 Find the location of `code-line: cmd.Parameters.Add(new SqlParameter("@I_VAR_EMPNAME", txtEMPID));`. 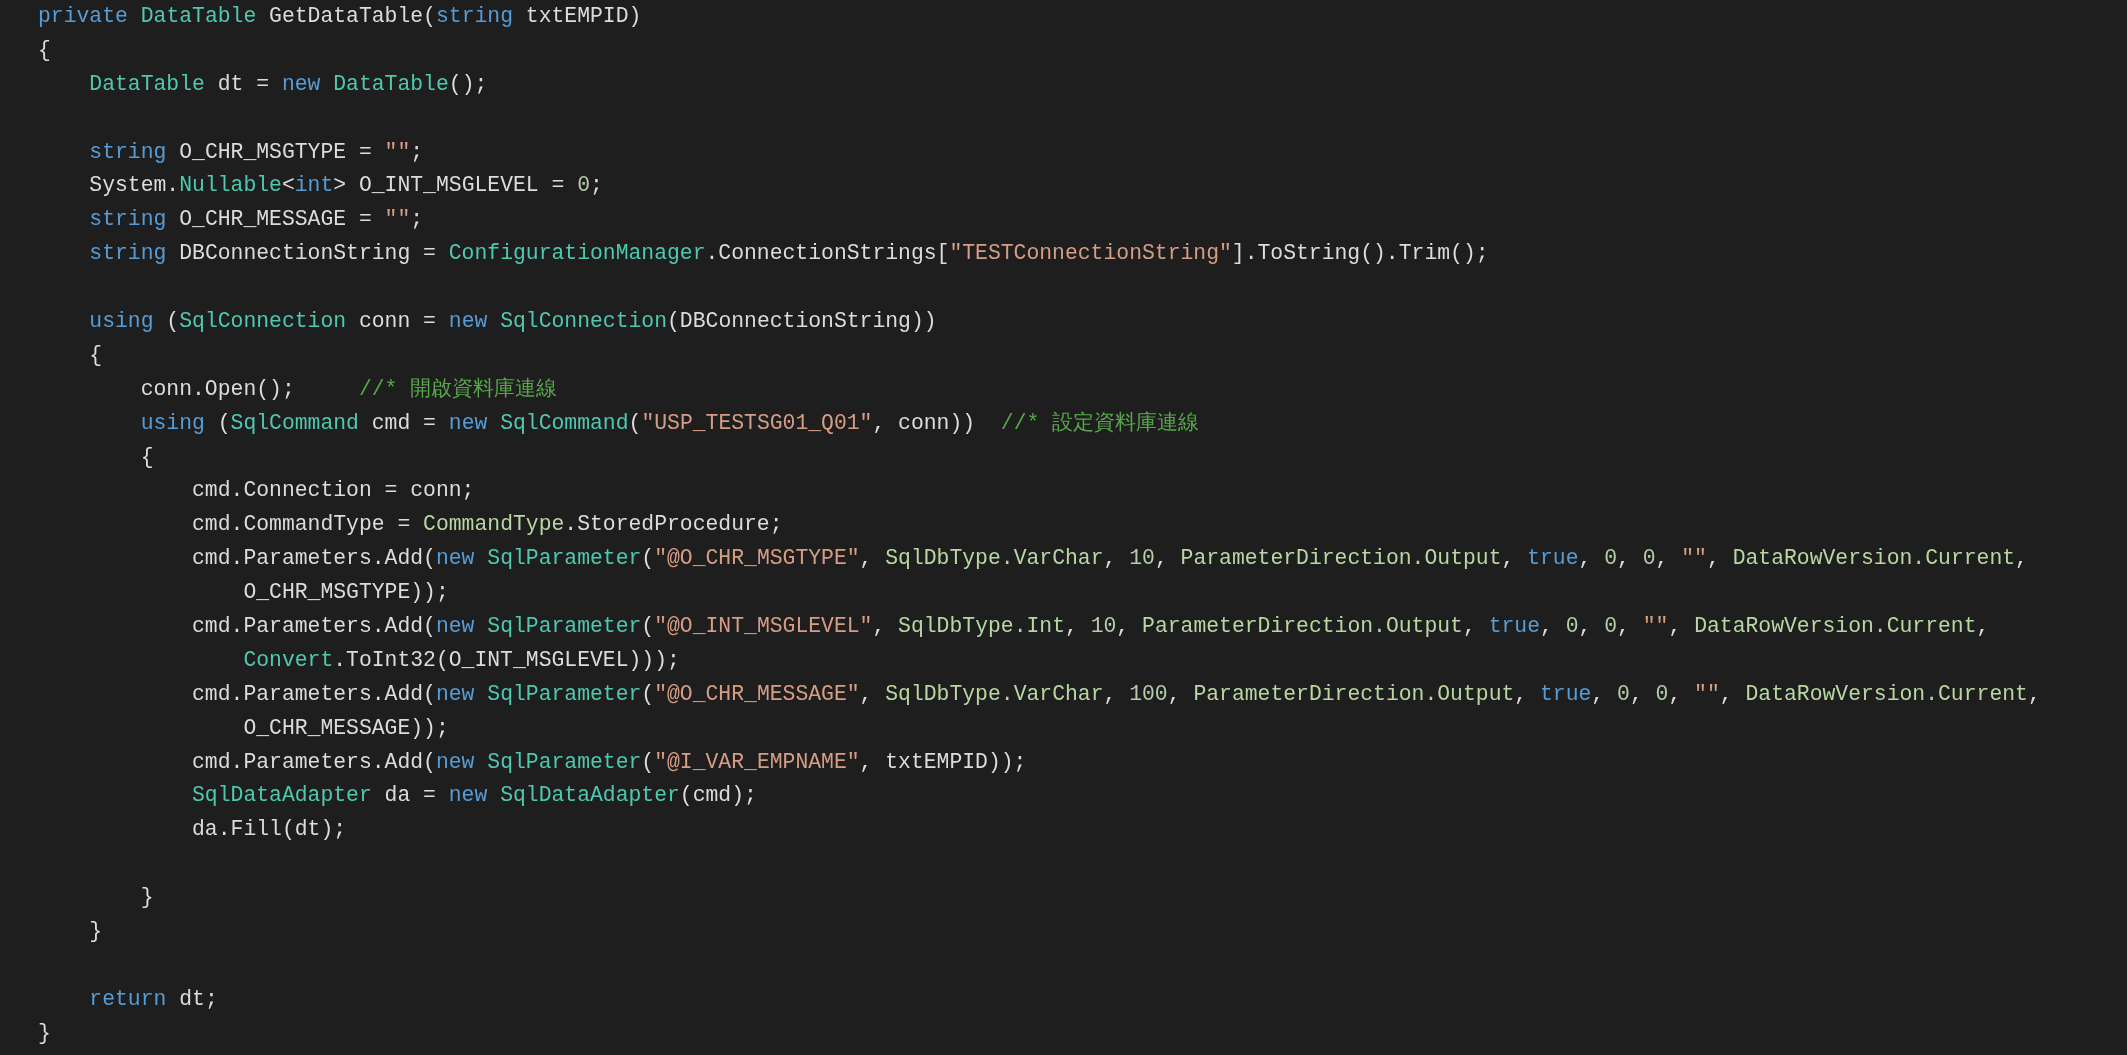

code-line: cmd.Parameters.Add(new SqlParameter("@I_VAR_EMPNAME", txtEMPID)); is located at coordinates (609, 762).